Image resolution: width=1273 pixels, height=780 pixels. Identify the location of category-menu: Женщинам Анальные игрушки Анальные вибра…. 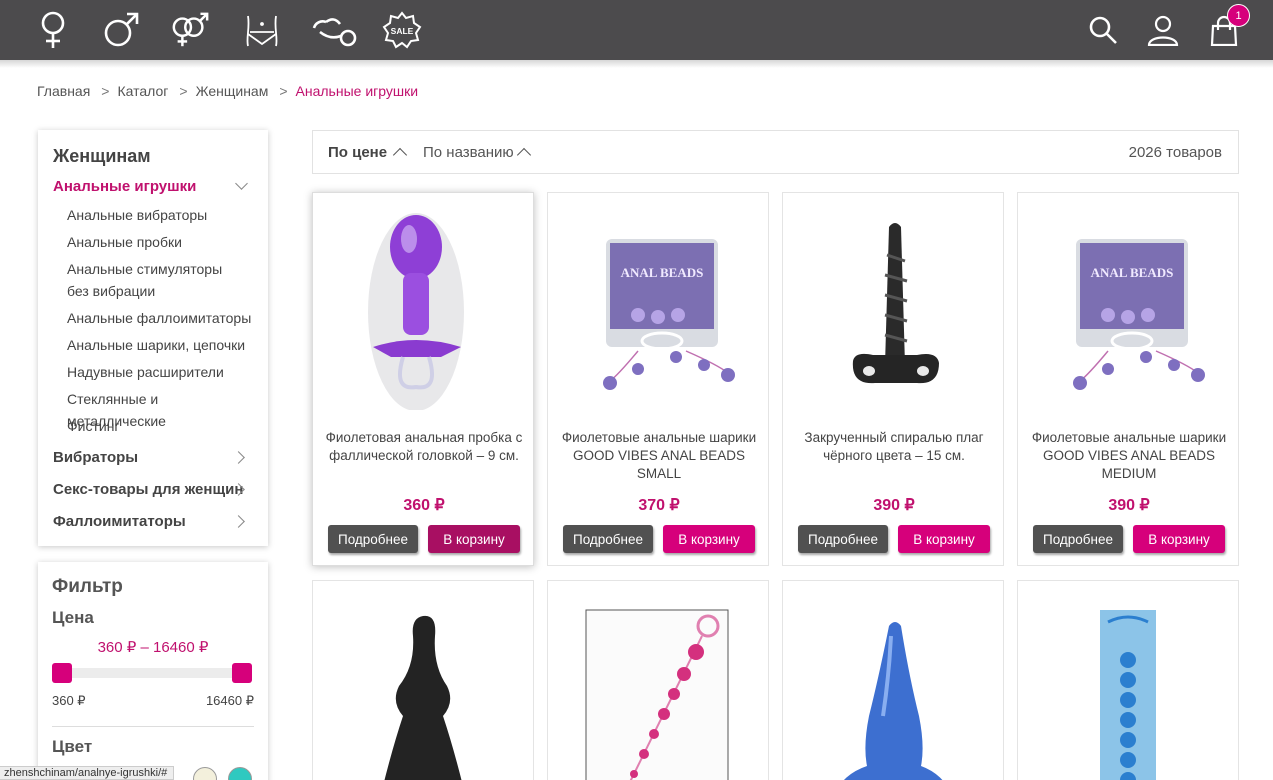
(153, 338).